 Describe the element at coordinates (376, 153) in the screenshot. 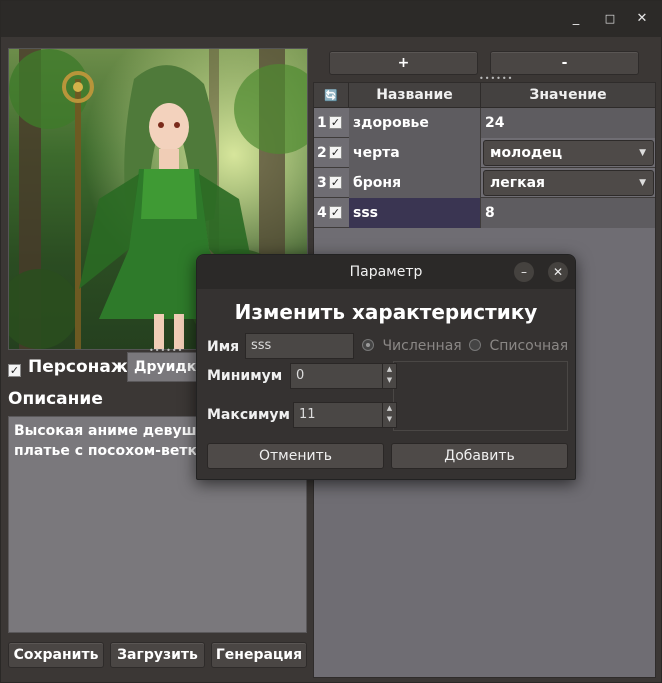

I see `row-name: черта` at that location.